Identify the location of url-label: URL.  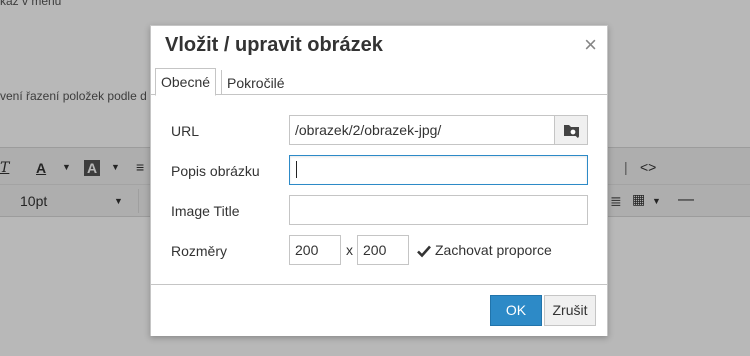
(185, 131).